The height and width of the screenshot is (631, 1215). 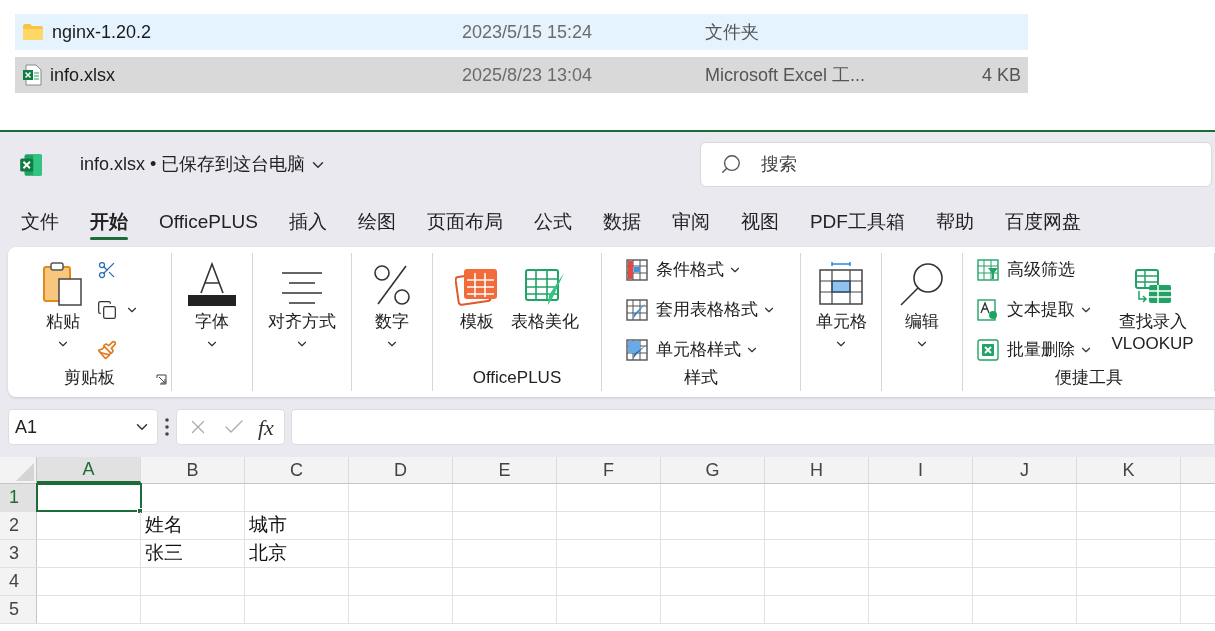 I want to click on insert-function-button: fx, so click(x=265, y=427).